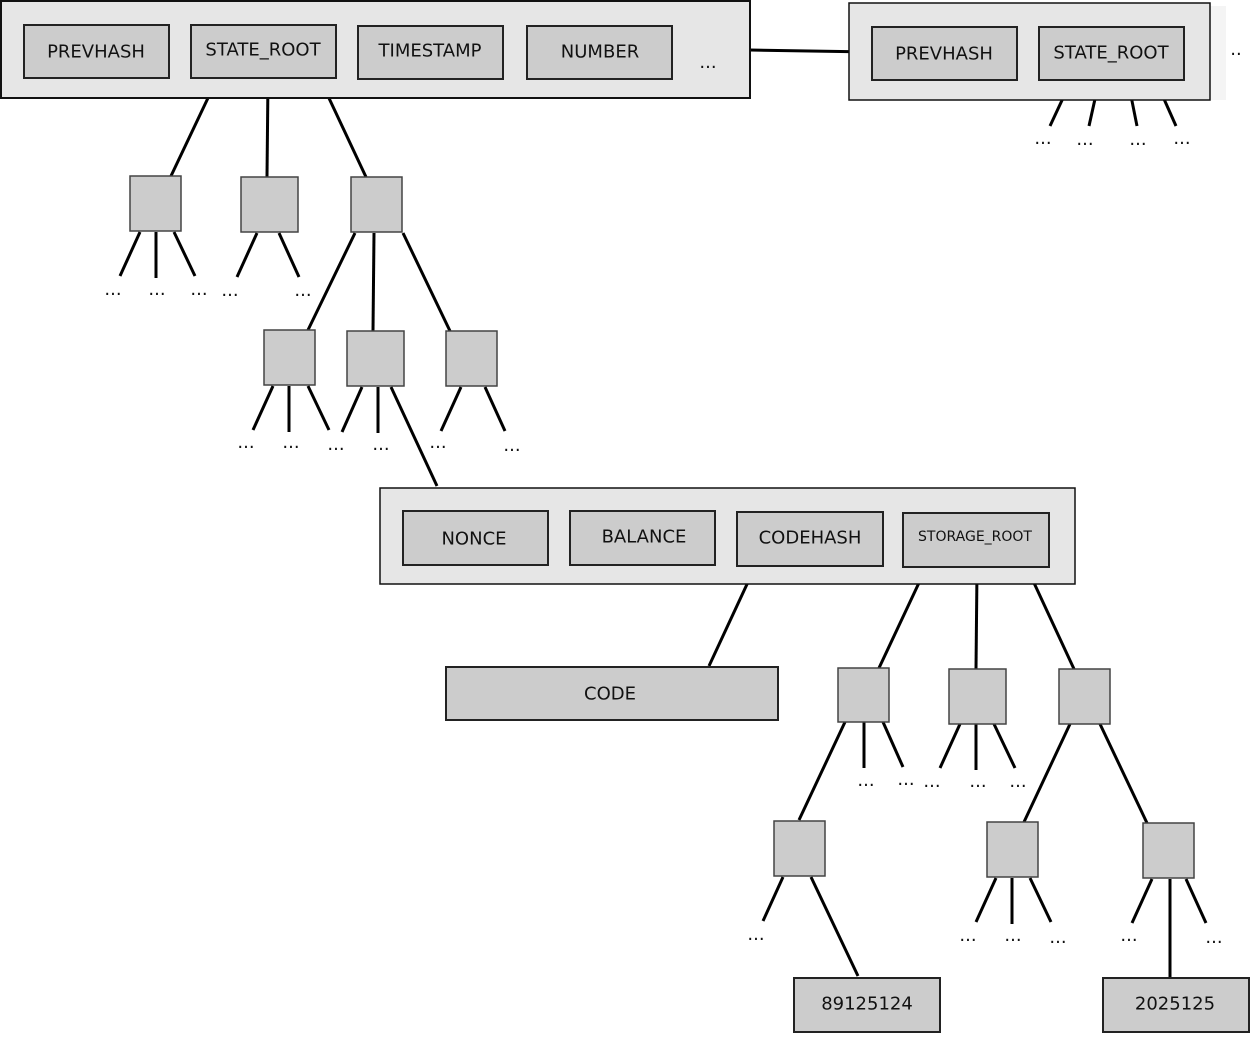 The width and height of the screenshot is (1250, 1053). I want to click on next-field-prevhash-label: PREVHASH, so click(944, 54).